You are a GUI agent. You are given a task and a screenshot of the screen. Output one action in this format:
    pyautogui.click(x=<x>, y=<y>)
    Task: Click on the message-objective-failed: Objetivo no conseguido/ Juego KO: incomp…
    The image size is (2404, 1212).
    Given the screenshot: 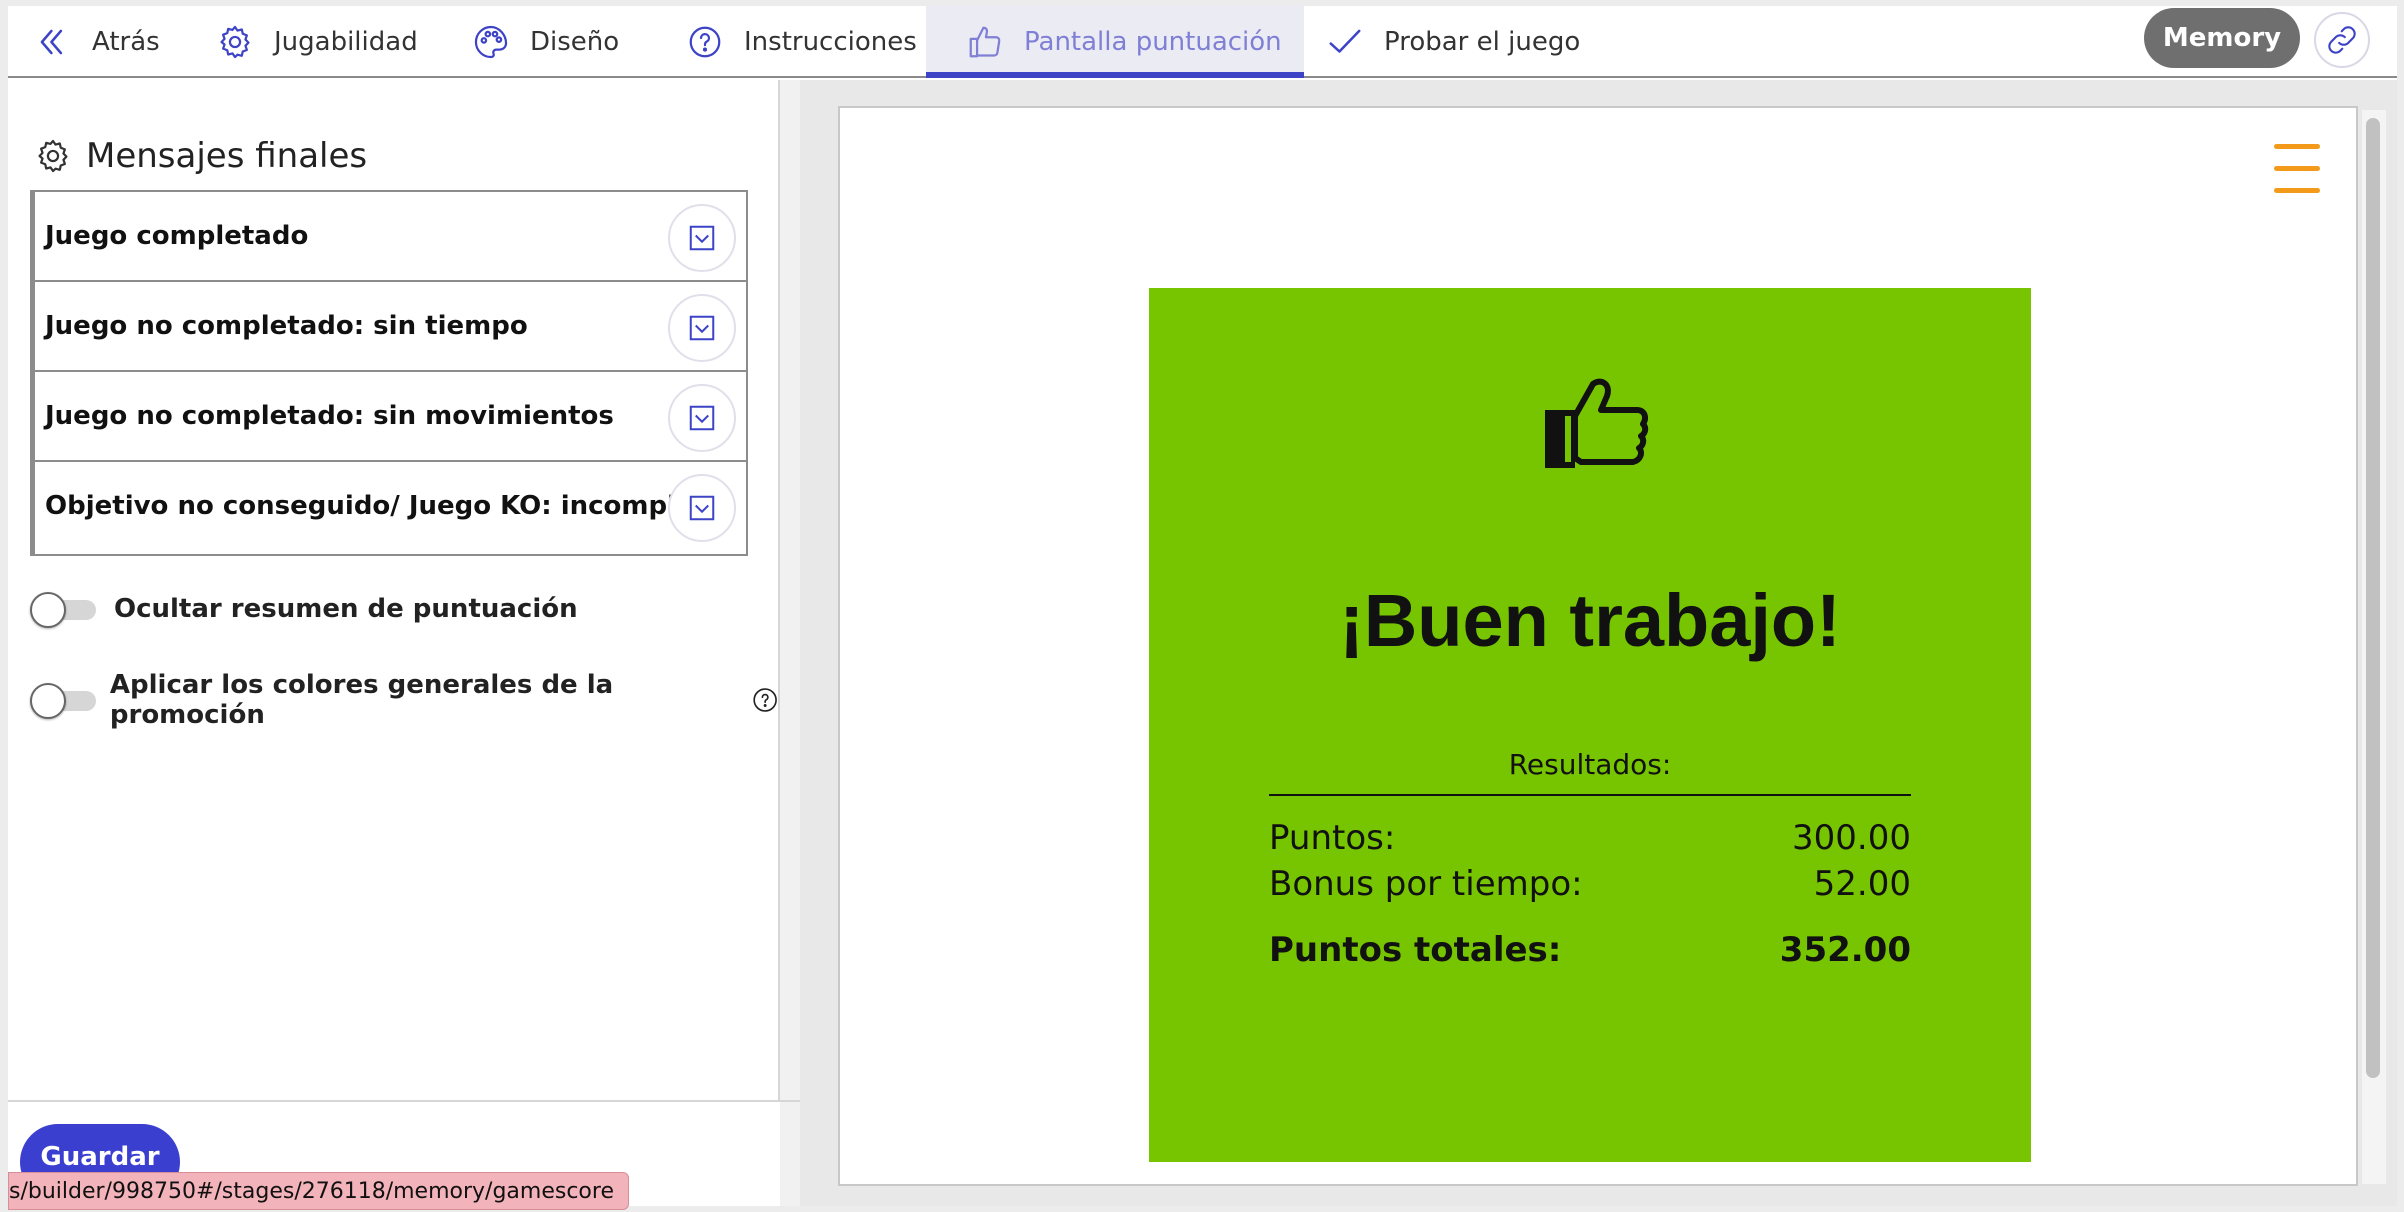 What is the action you would take?
    pyautogui.click(x=390, y=506)
    